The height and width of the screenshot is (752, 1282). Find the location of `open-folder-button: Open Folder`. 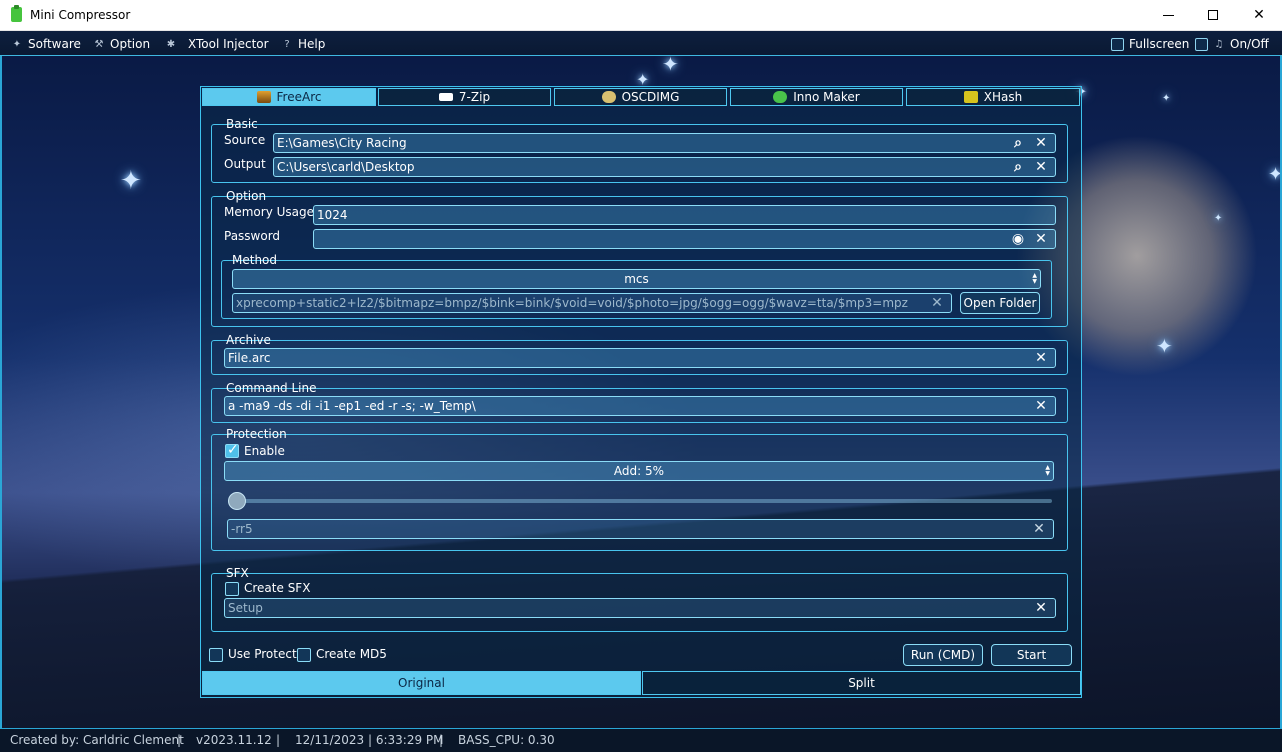

open-folder-button: Open Folder is located at coordinates (1000, 303).